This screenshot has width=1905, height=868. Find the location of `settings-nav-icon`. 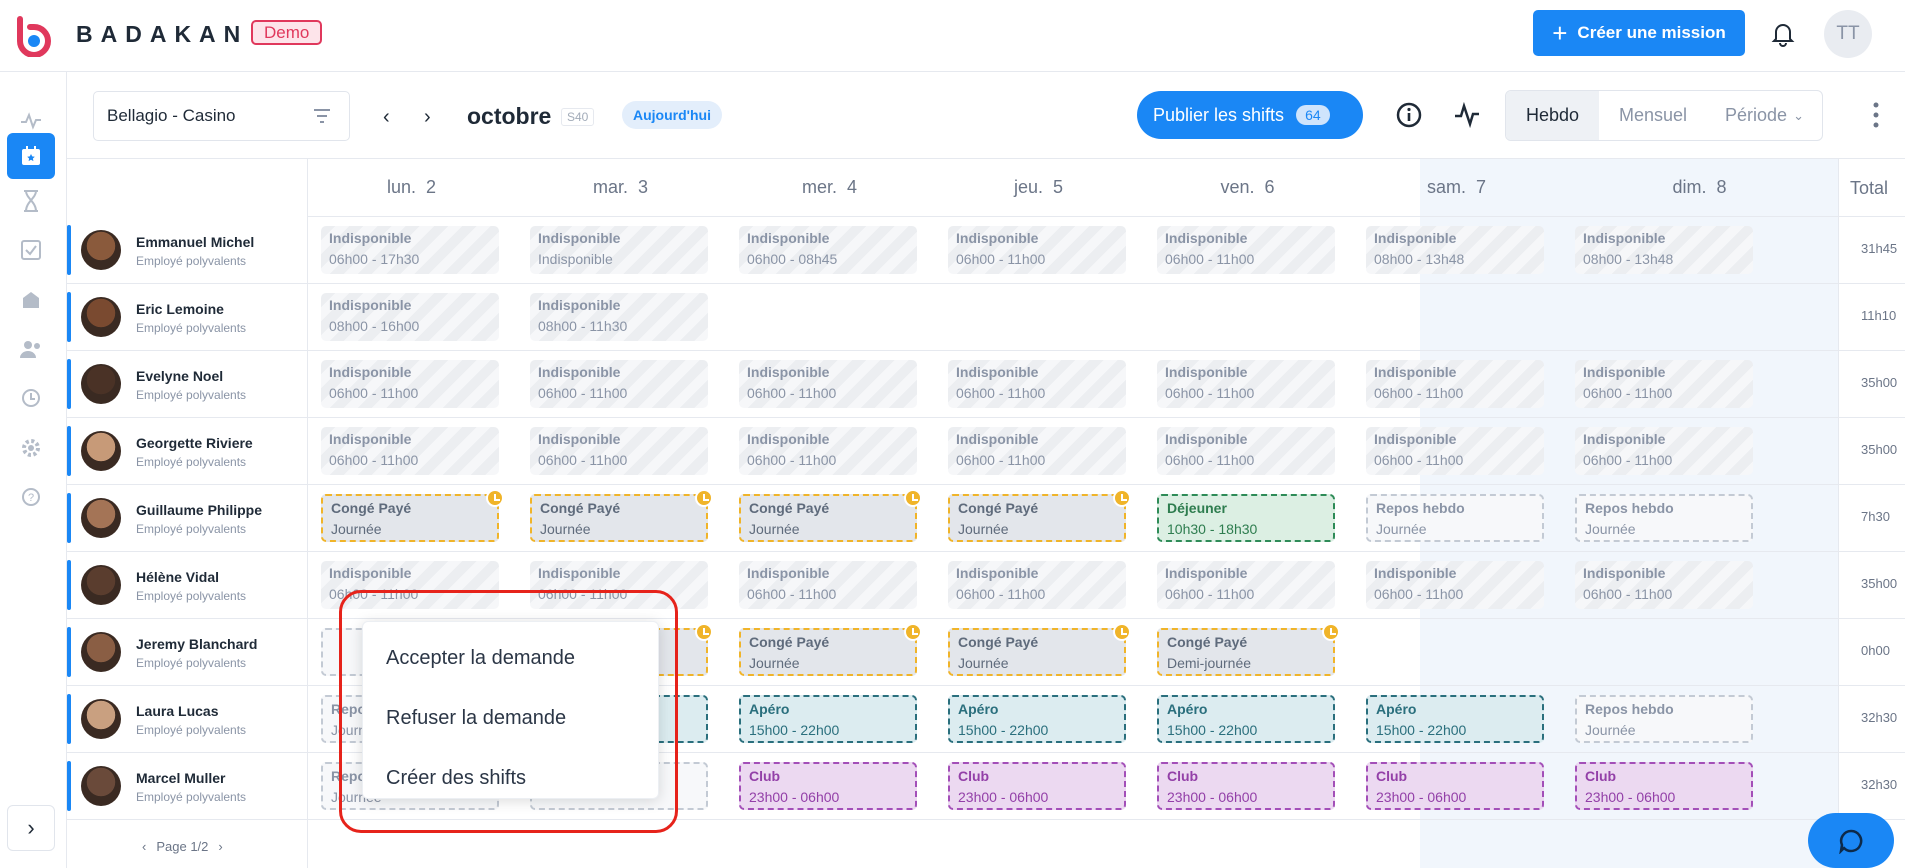

settings-nav-icon is located at coordinates (31, 448).